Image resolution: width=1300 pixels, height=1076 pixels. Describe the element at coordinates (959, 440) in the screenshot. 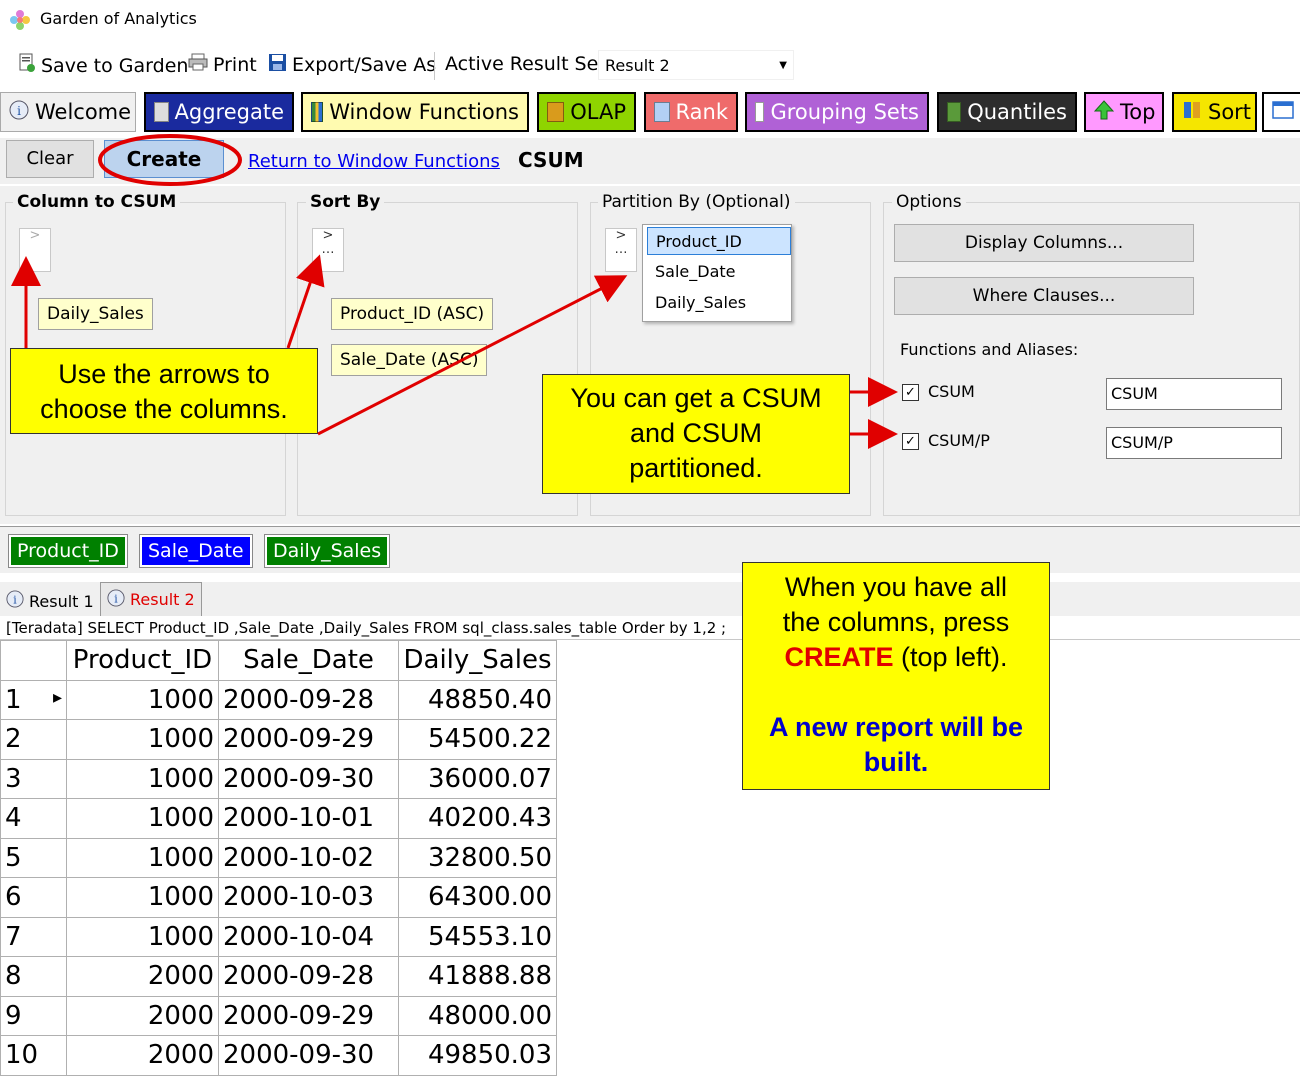

I see `csum-p-function-label: CSUM/P` at that location.